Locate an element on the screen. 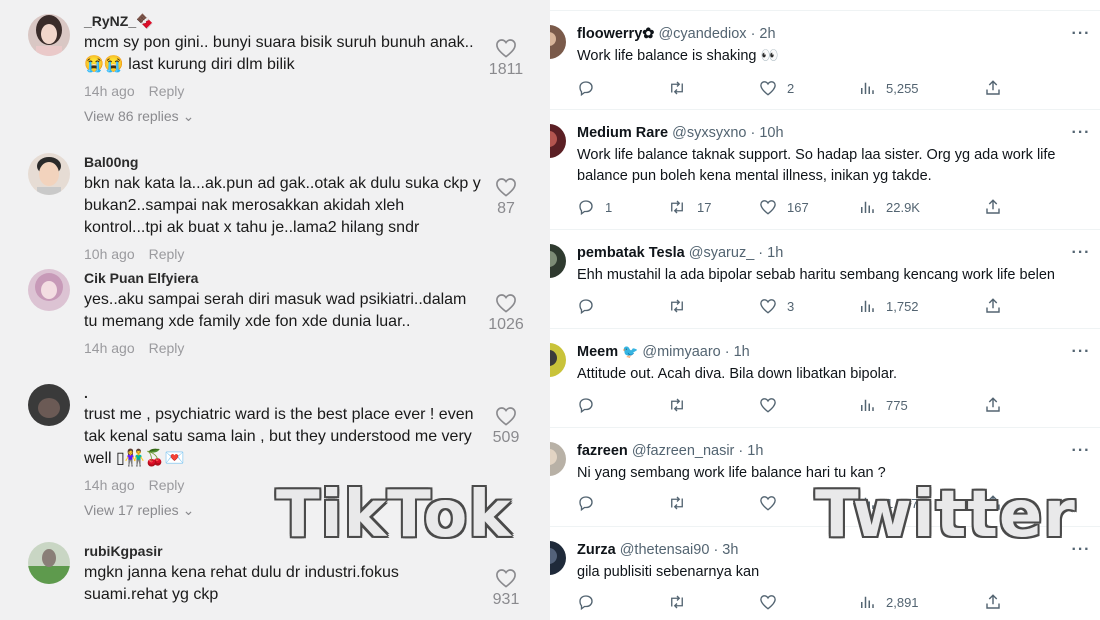  view-count: 22.9K is located at coordinates (903, 207).